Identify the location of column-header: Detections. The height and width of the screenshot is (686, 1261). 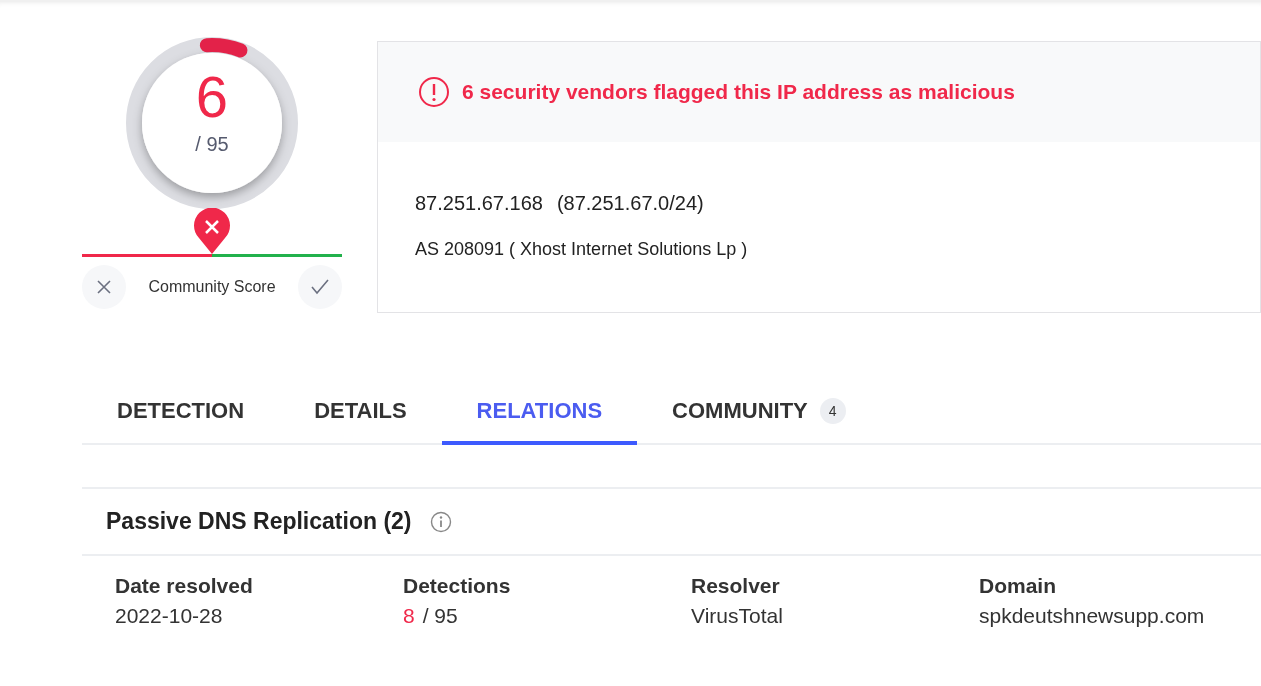
(457, 586).